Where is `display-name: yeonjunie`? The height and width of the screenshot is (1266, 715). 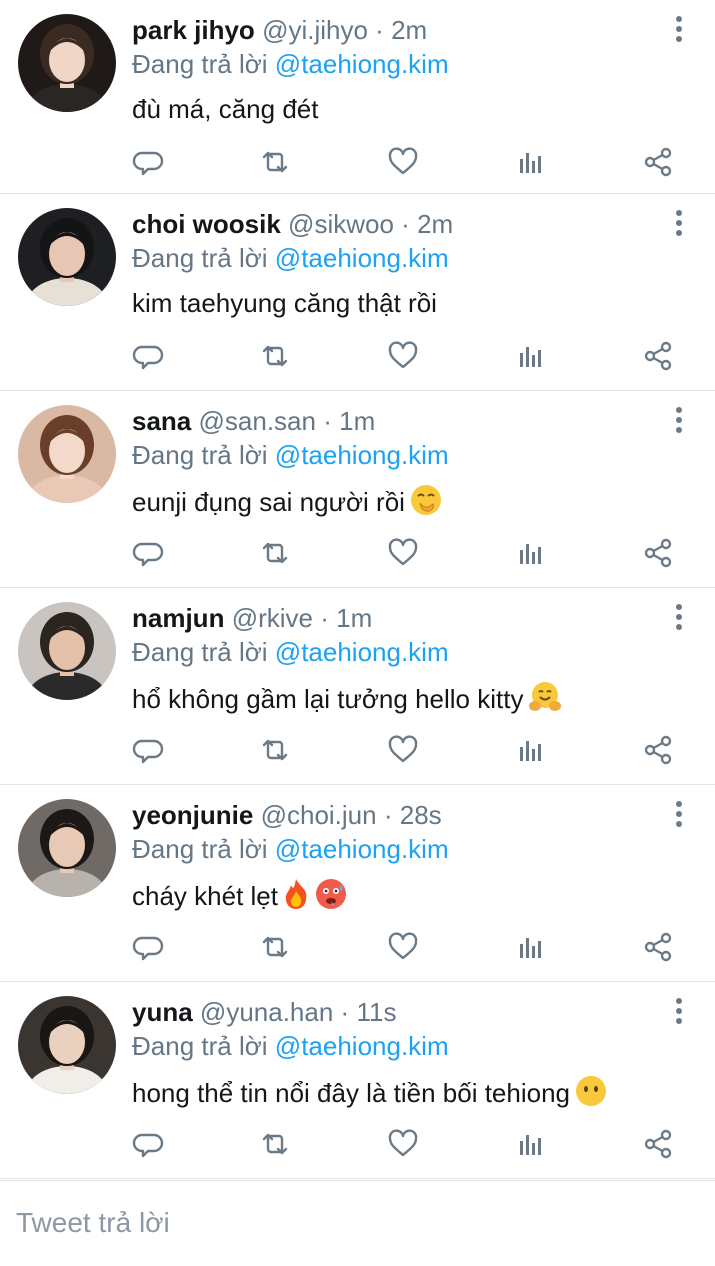
display-name: yeonjunie is located at coordinates (192, 815).